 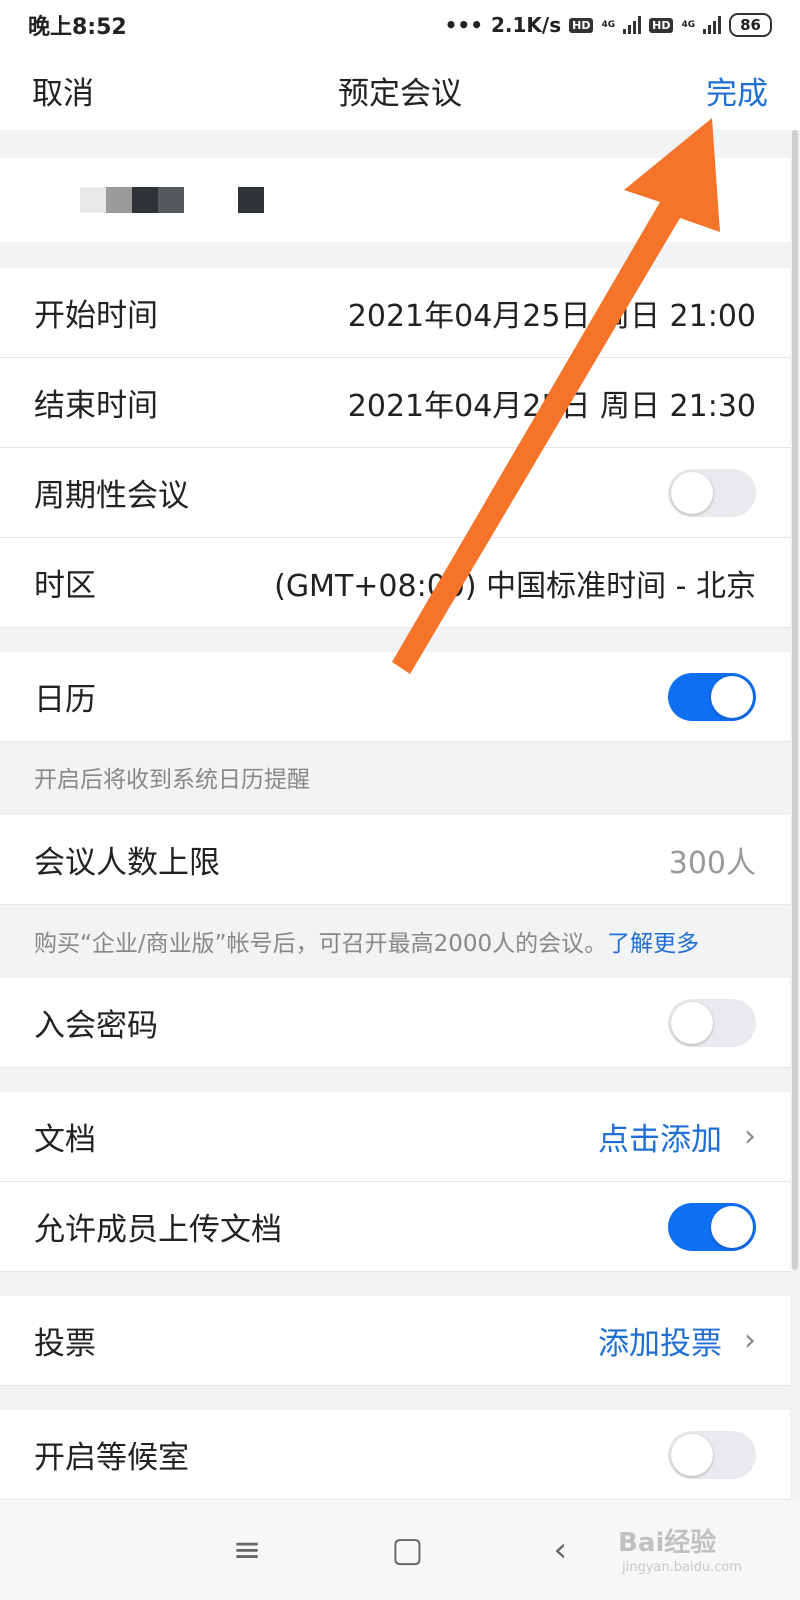 What do you see at coordinates (395, 1455) in the screenshot?
I see `waiting-room-row: 开启等候室` at bounding box center [395, 1455].